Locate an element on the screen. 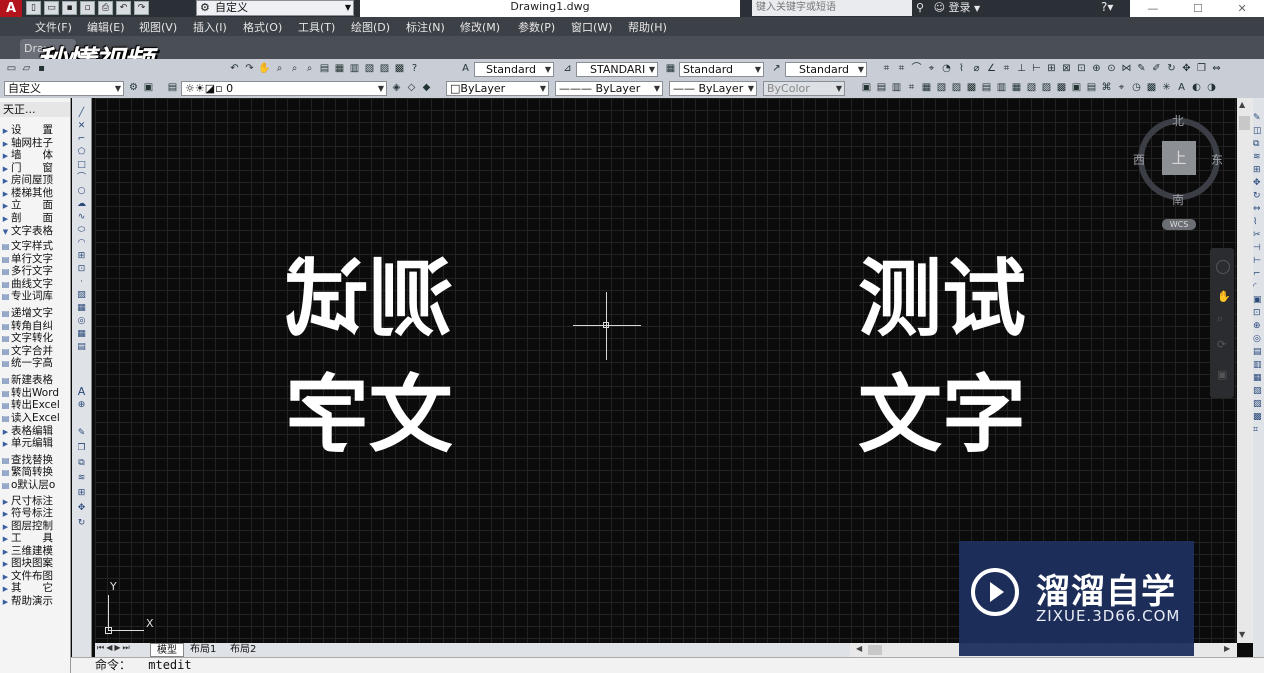 The image size is (1264, 673). open-file-icon: ▭ is located at coordinates (51, 8).